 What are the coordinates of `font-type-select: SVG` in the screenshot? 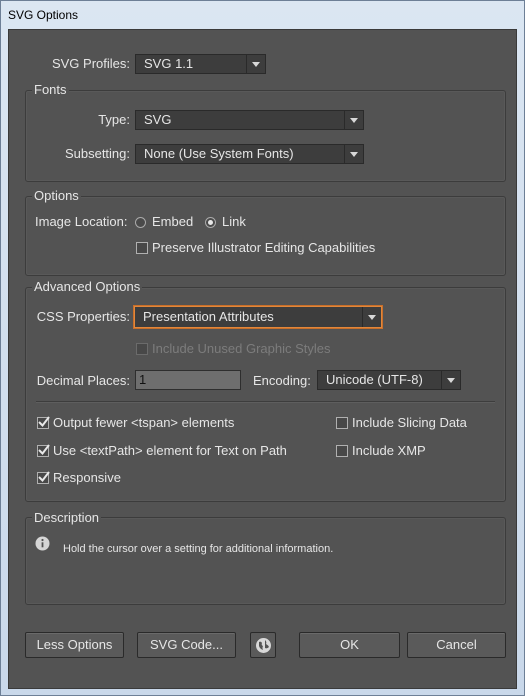 It's located at (249, 120).